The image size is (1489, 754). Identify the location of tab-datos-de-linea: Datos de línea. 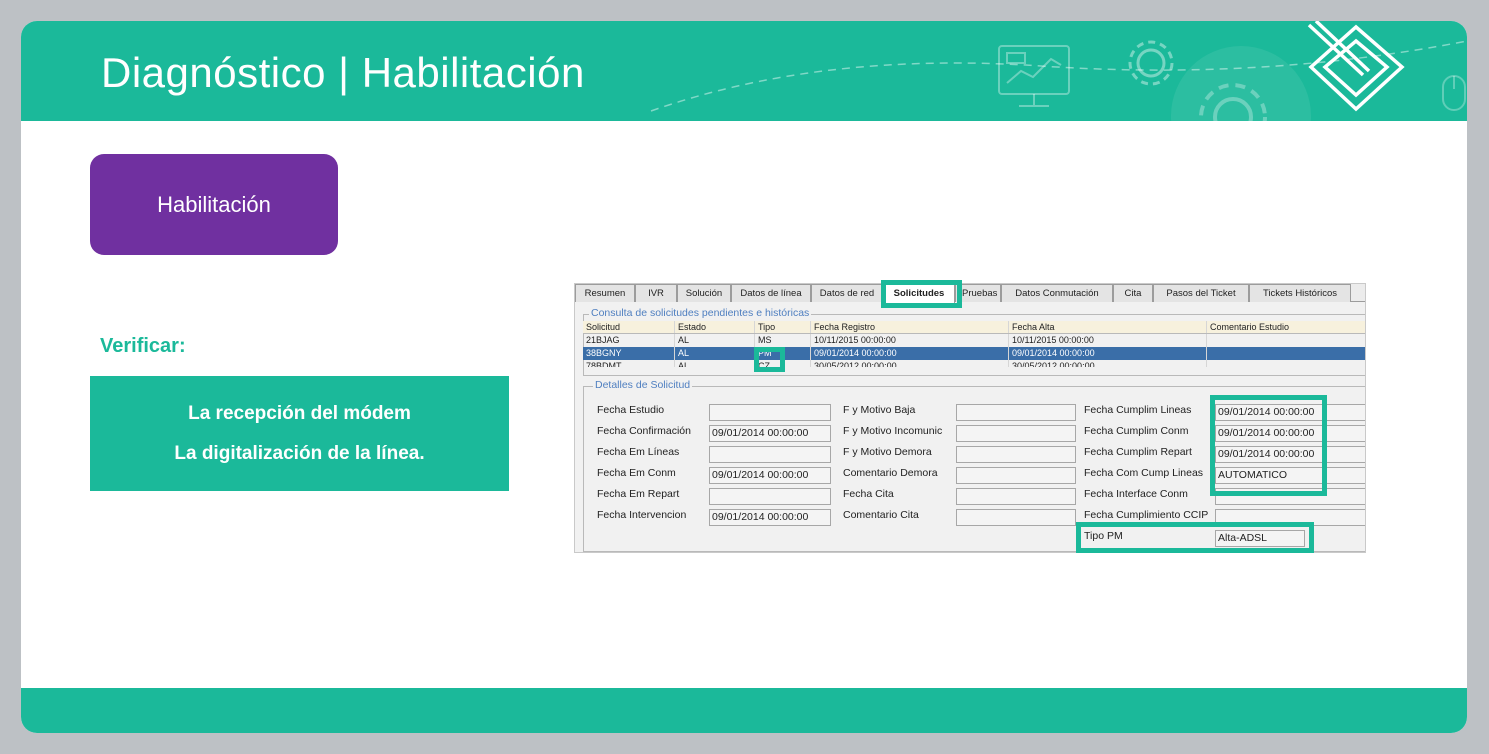
(771, 293).